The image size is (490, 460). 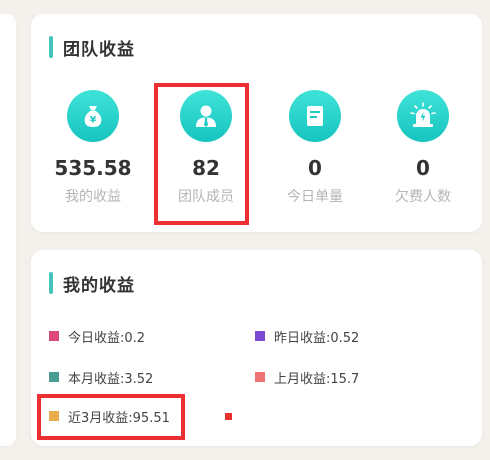 What do you see at coordinates (317, 379) in the screenshot?
I see `legend-label: 上月收益:15.7` at bounding box center [317, 379].